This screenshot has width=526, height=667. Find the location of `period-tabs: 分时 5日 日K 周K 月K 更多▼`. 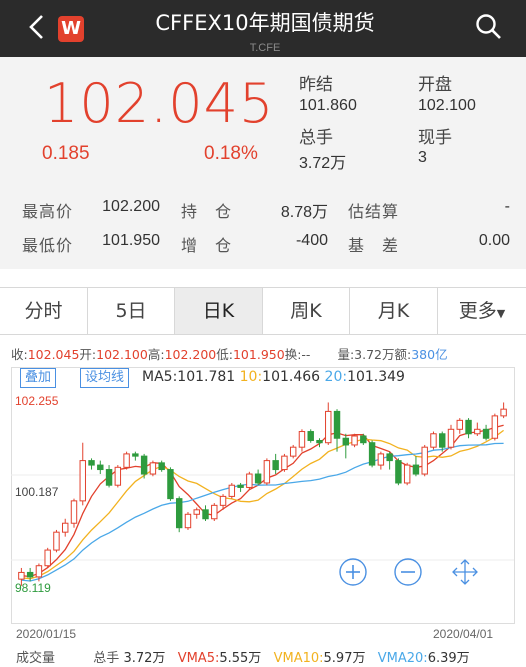

period-tabs: 分时 5日 日K 周K 月K 更多▼ is located at coordinates (263, 311).